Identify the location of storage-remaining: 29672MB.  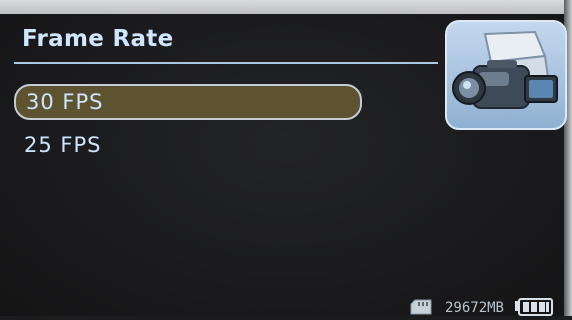
(474, 308).